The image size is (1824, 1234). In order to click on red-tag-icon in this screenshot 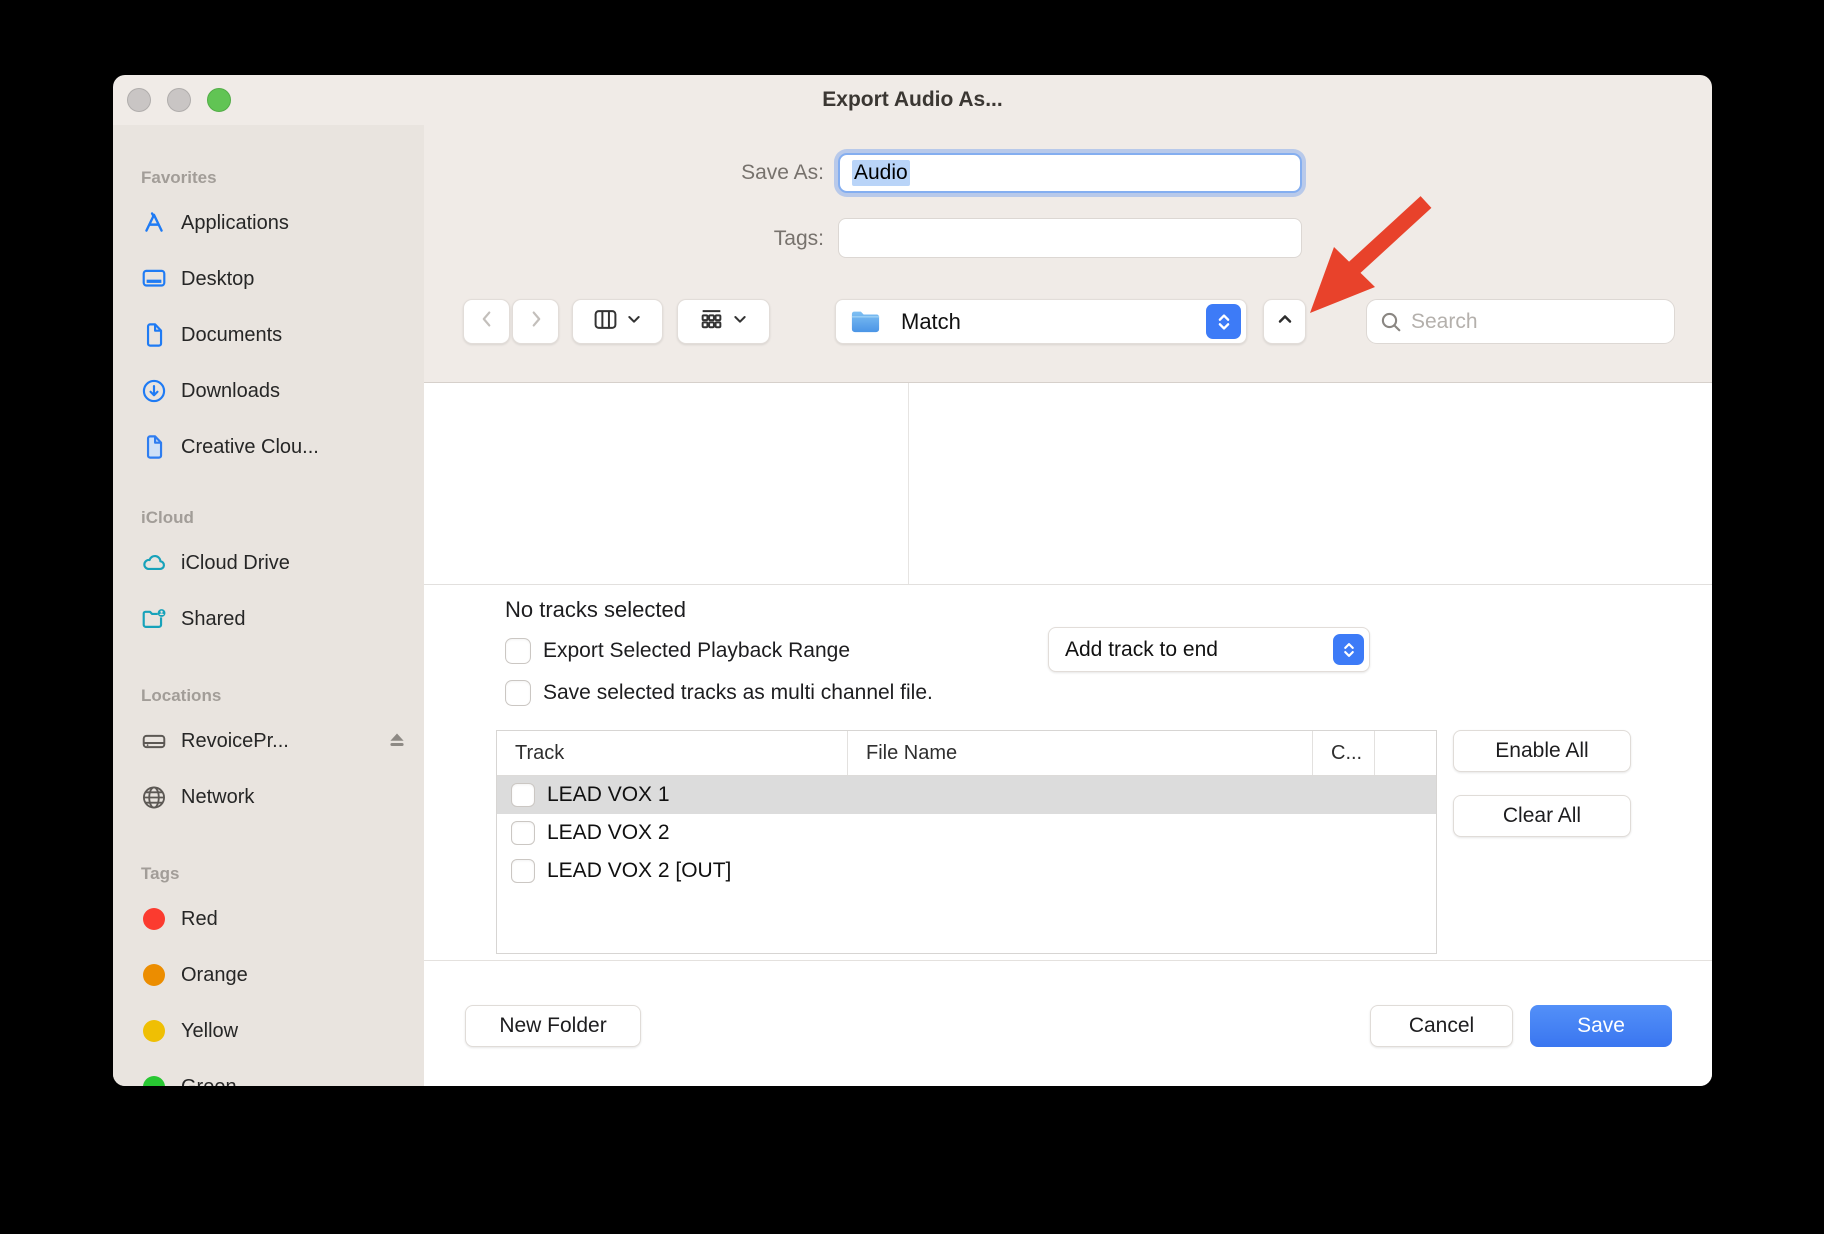, I will do `click(154, 919)`.